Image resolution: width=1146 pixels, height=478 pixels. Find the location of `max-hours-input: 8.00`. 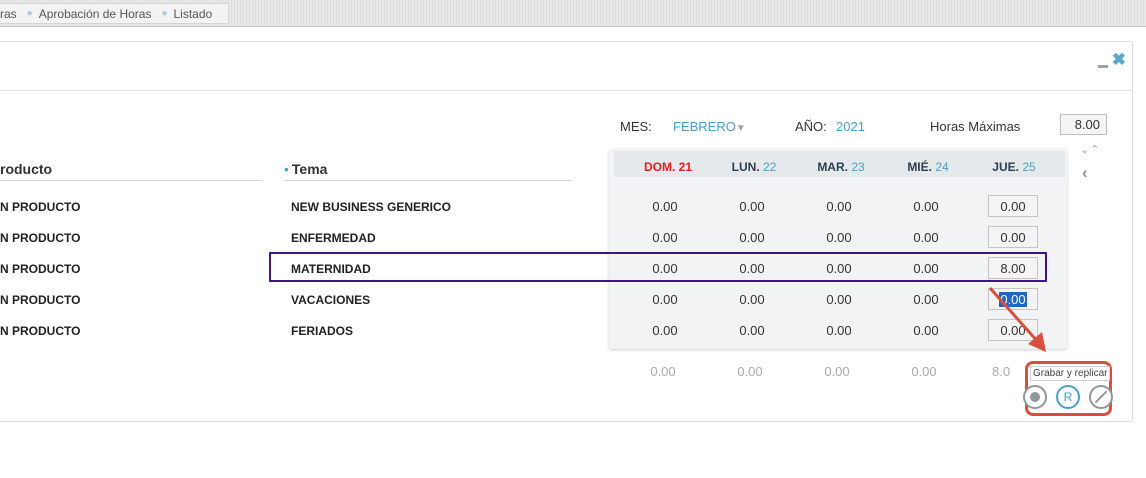

max-hours-input: 8.00 is located at coordinates (1083, 124).